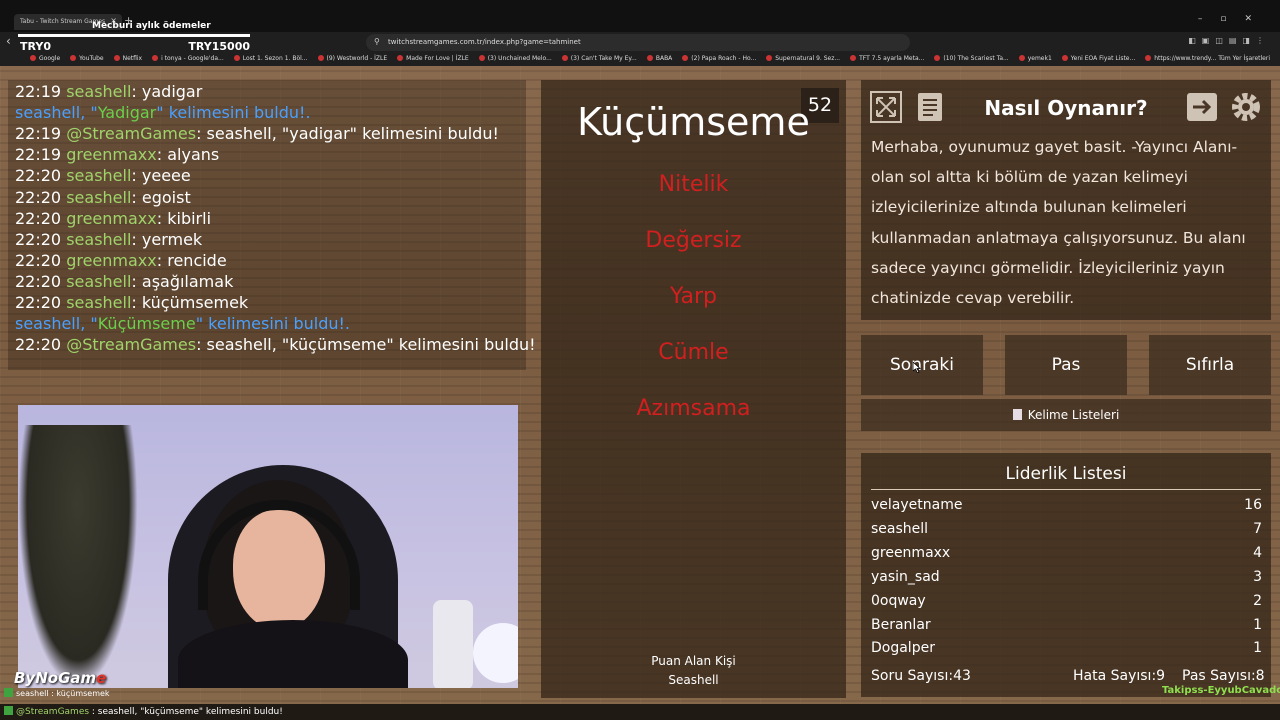 Image resolution: width=1280 pixels, height=720 pixels. Describe the element at coordinates (1066, 365) in the screenshot. I see `pass-button: Pas` at that location.